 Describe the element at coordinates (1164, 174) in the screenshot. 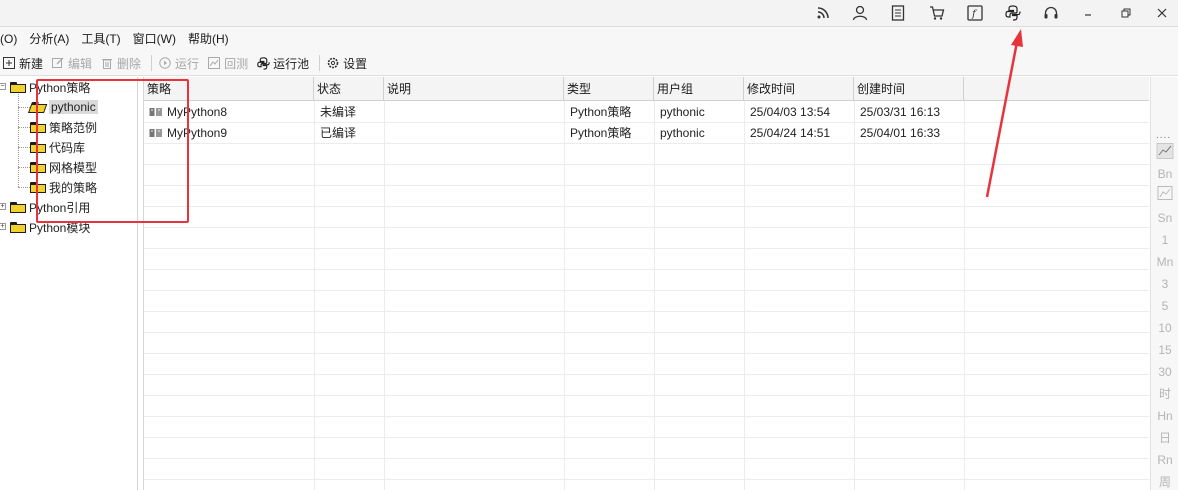

I see `period-button: Bn` at that location.